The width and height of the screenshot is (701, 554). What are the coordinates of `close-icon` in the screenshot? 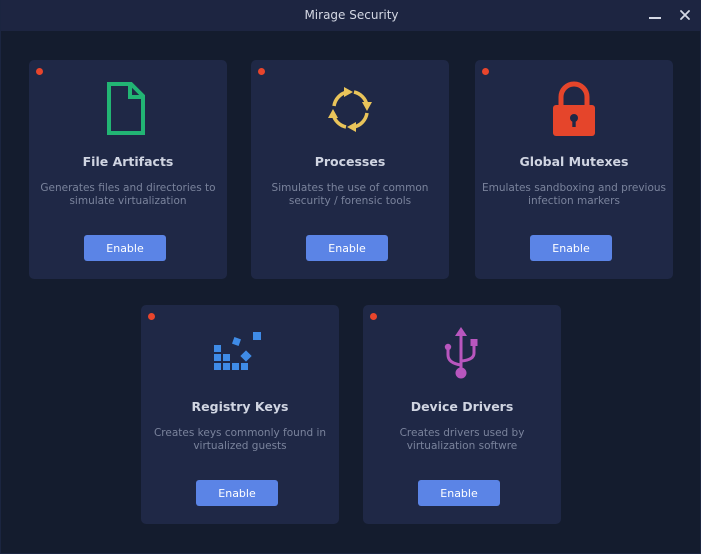 It's located at (685, 15).